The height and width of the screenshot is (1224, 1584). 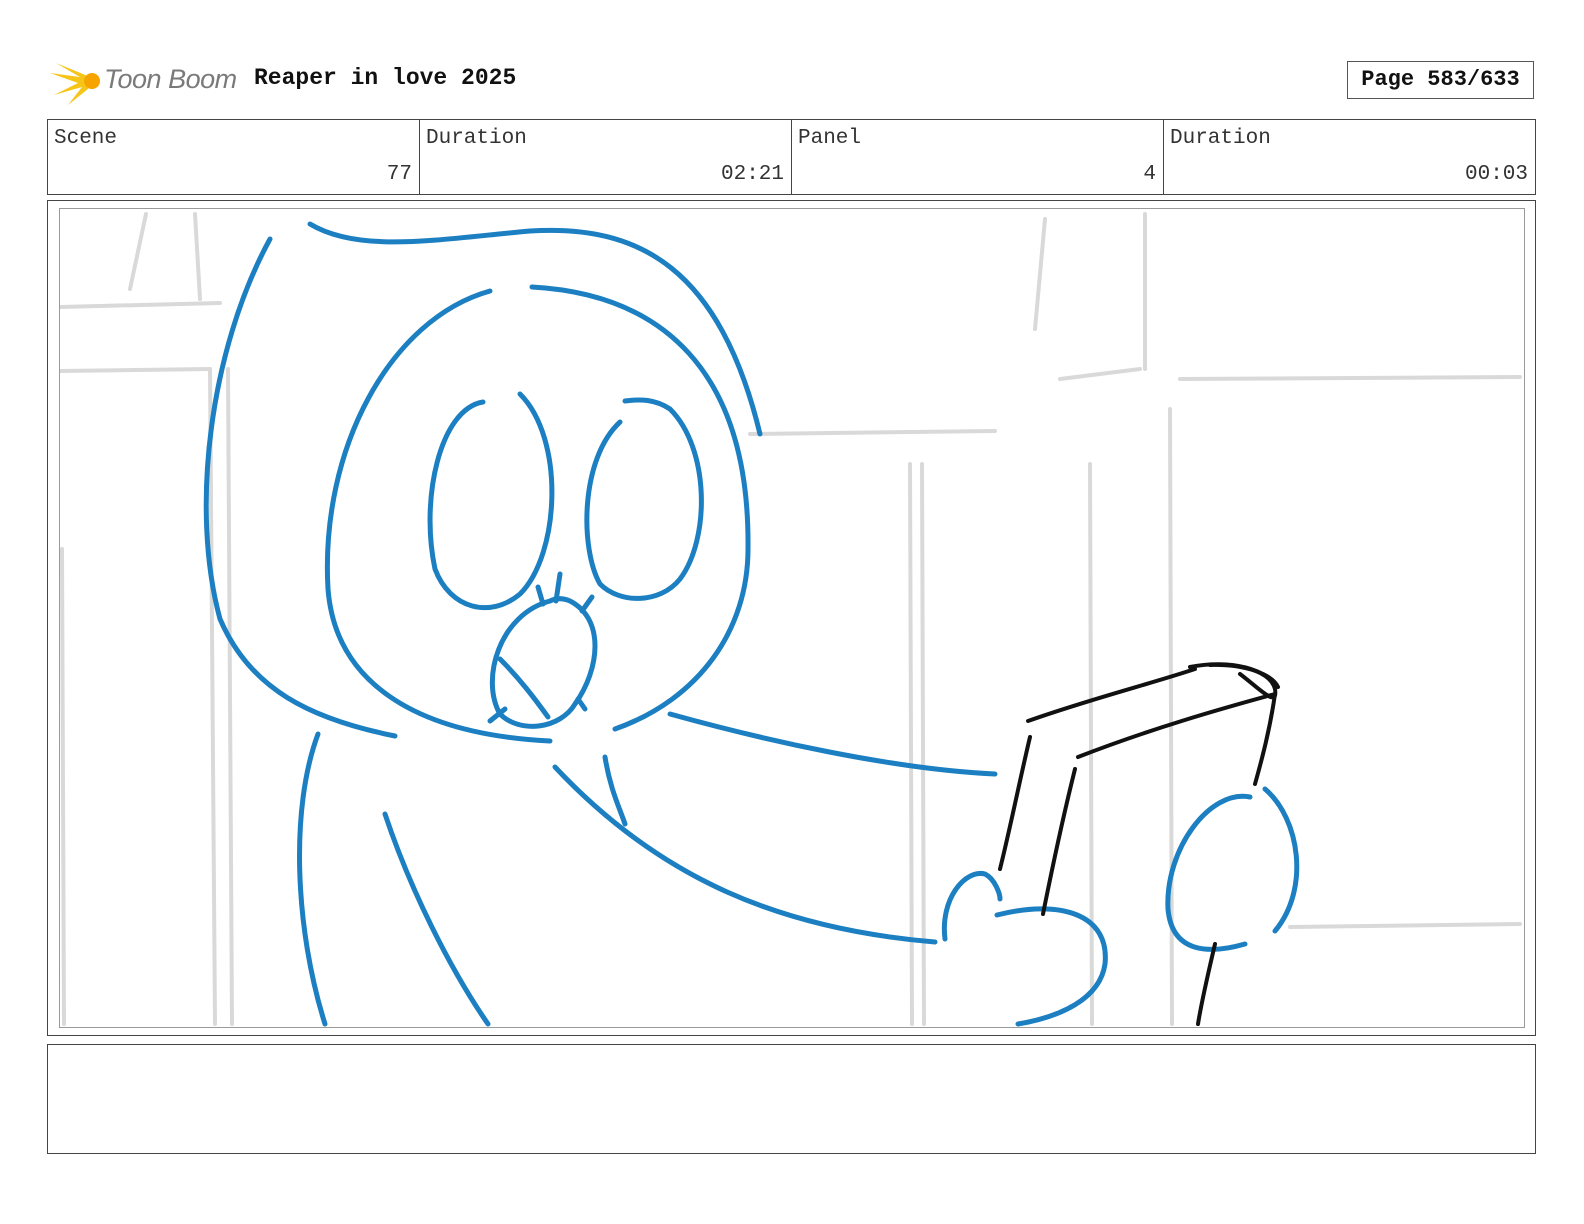 What do you see at coordinates (385, 78) in the screenshot?
I see `project-title: Reaper in love 2025` at bounding box center [385, 78].